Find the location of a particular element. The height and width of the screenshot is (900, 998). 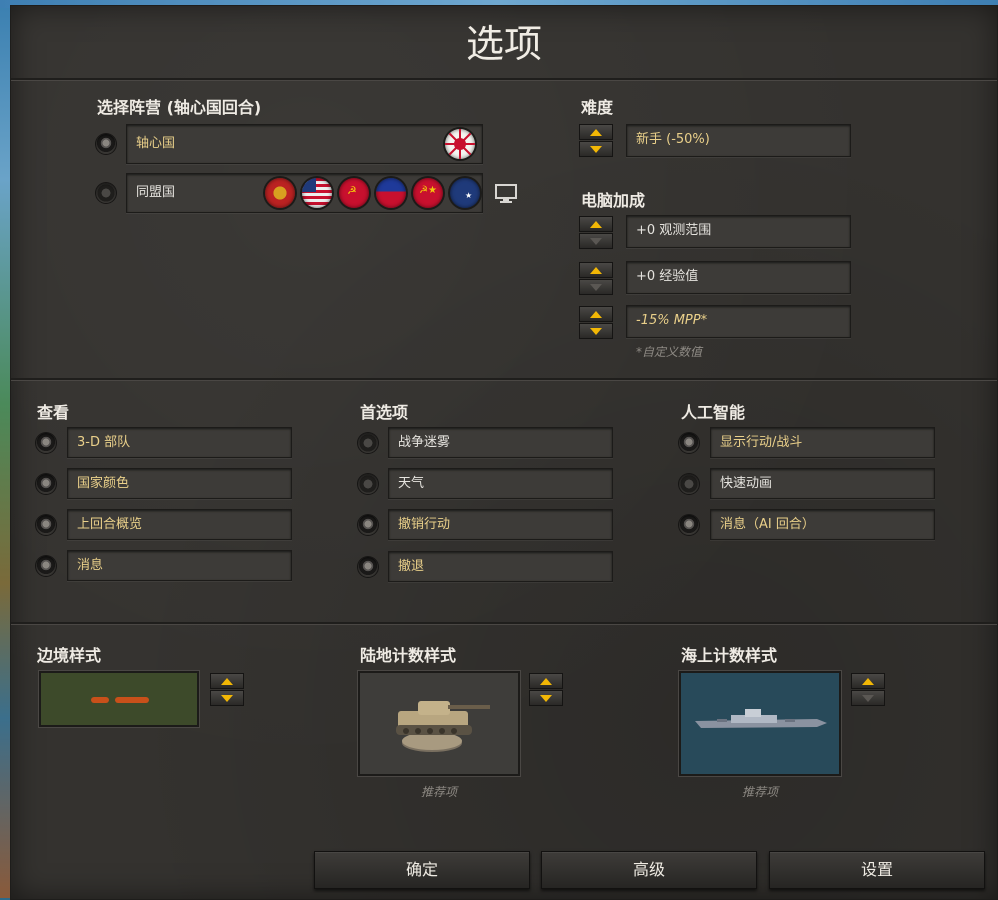

border-style-up-button is located at coordinates (227, 681).